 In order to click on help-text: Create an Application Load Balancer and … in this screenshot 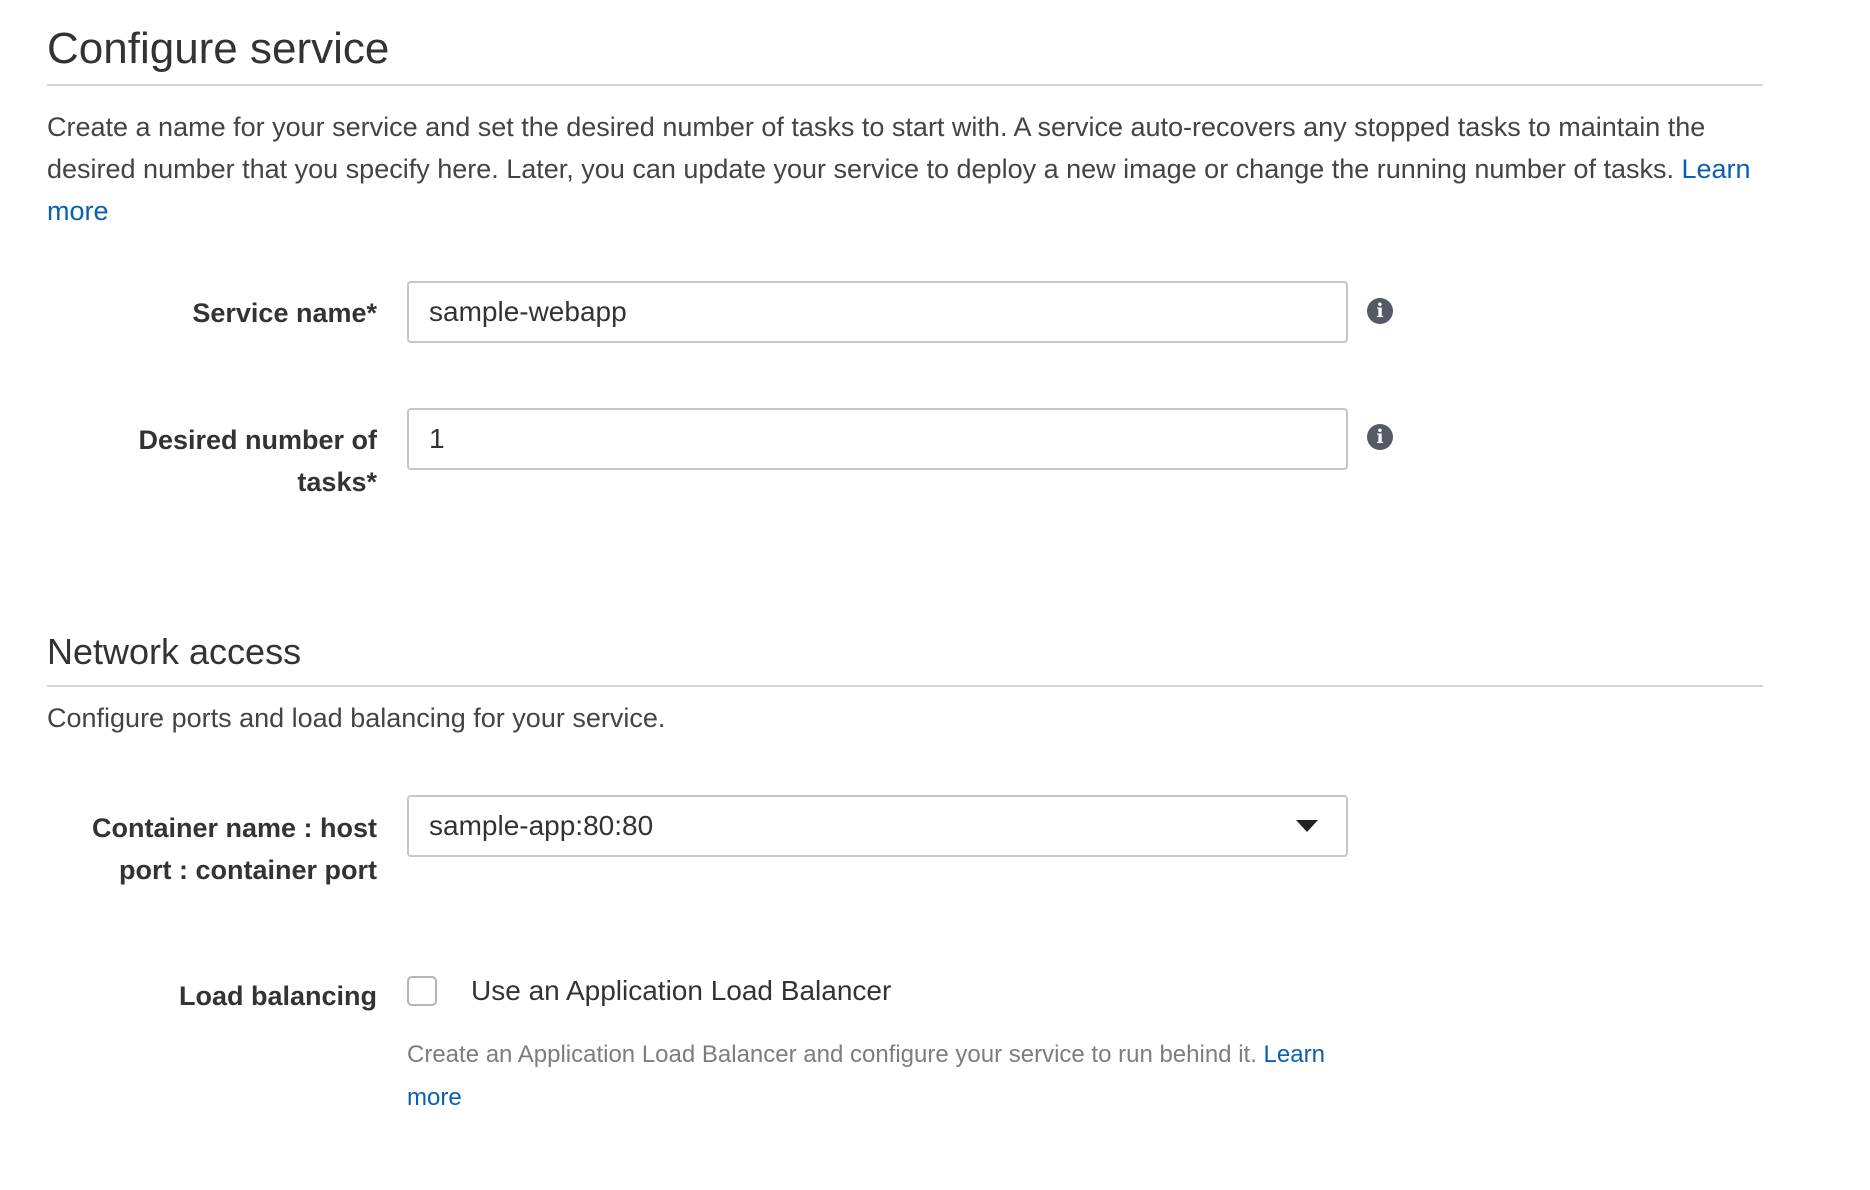, I will do `click(832, 1054)`.